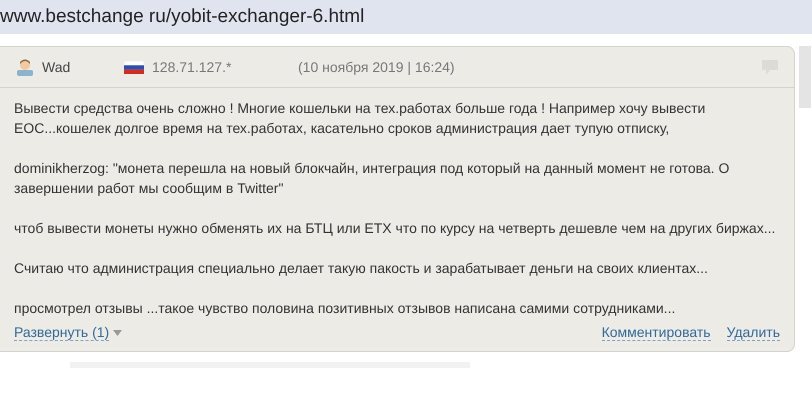 The width and height of the screenshot is (812, 404). Describe the element at coordinates (117, 333) in the screenshot. I see `caret-icon` at that location.